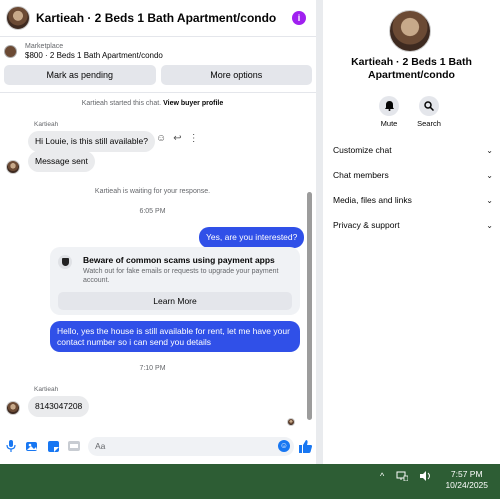  I want to click on timestamp: 7:10 PM, so click(152, 368).